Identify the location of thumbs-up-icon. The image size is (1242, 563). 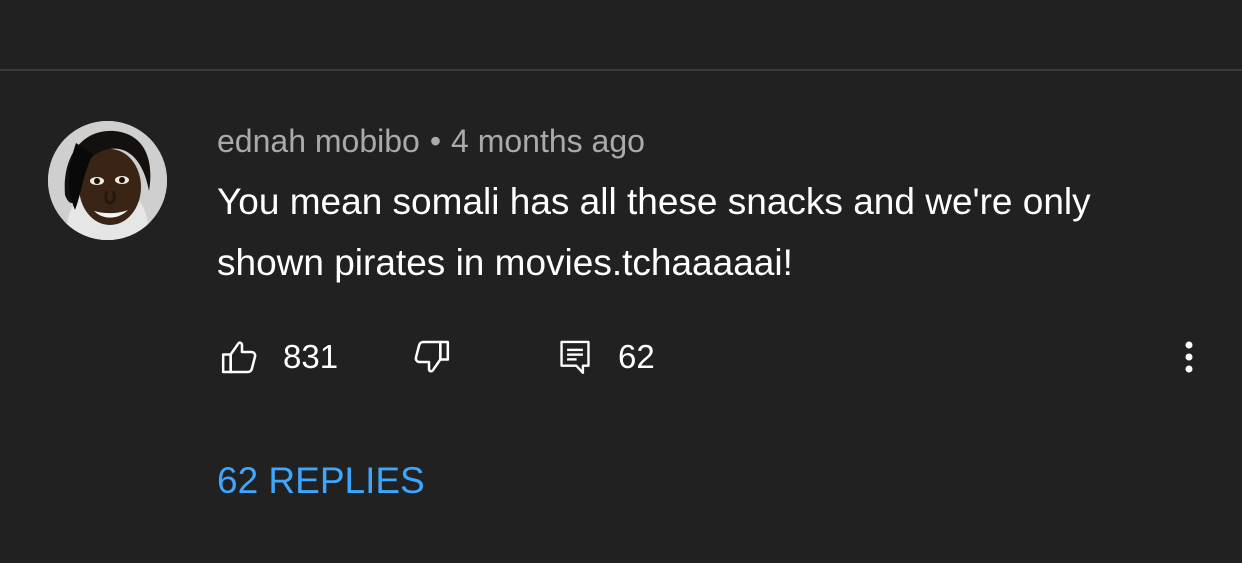
(239, 357).